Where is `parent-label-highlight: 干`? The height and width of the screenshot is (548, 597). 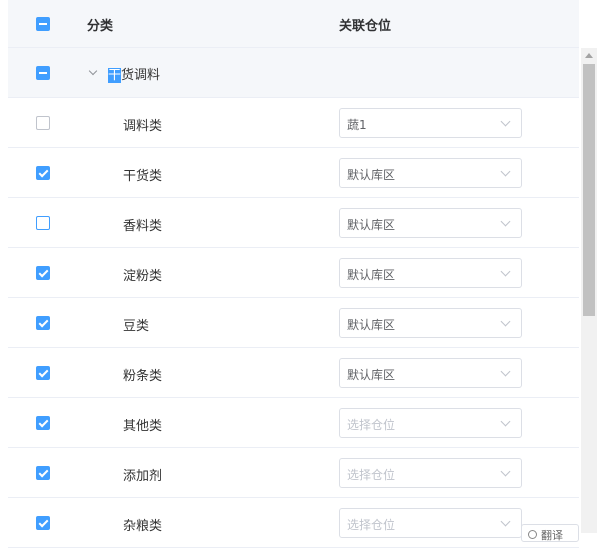
parent-label-highlight: 干 is located at coordinates (115, 75).